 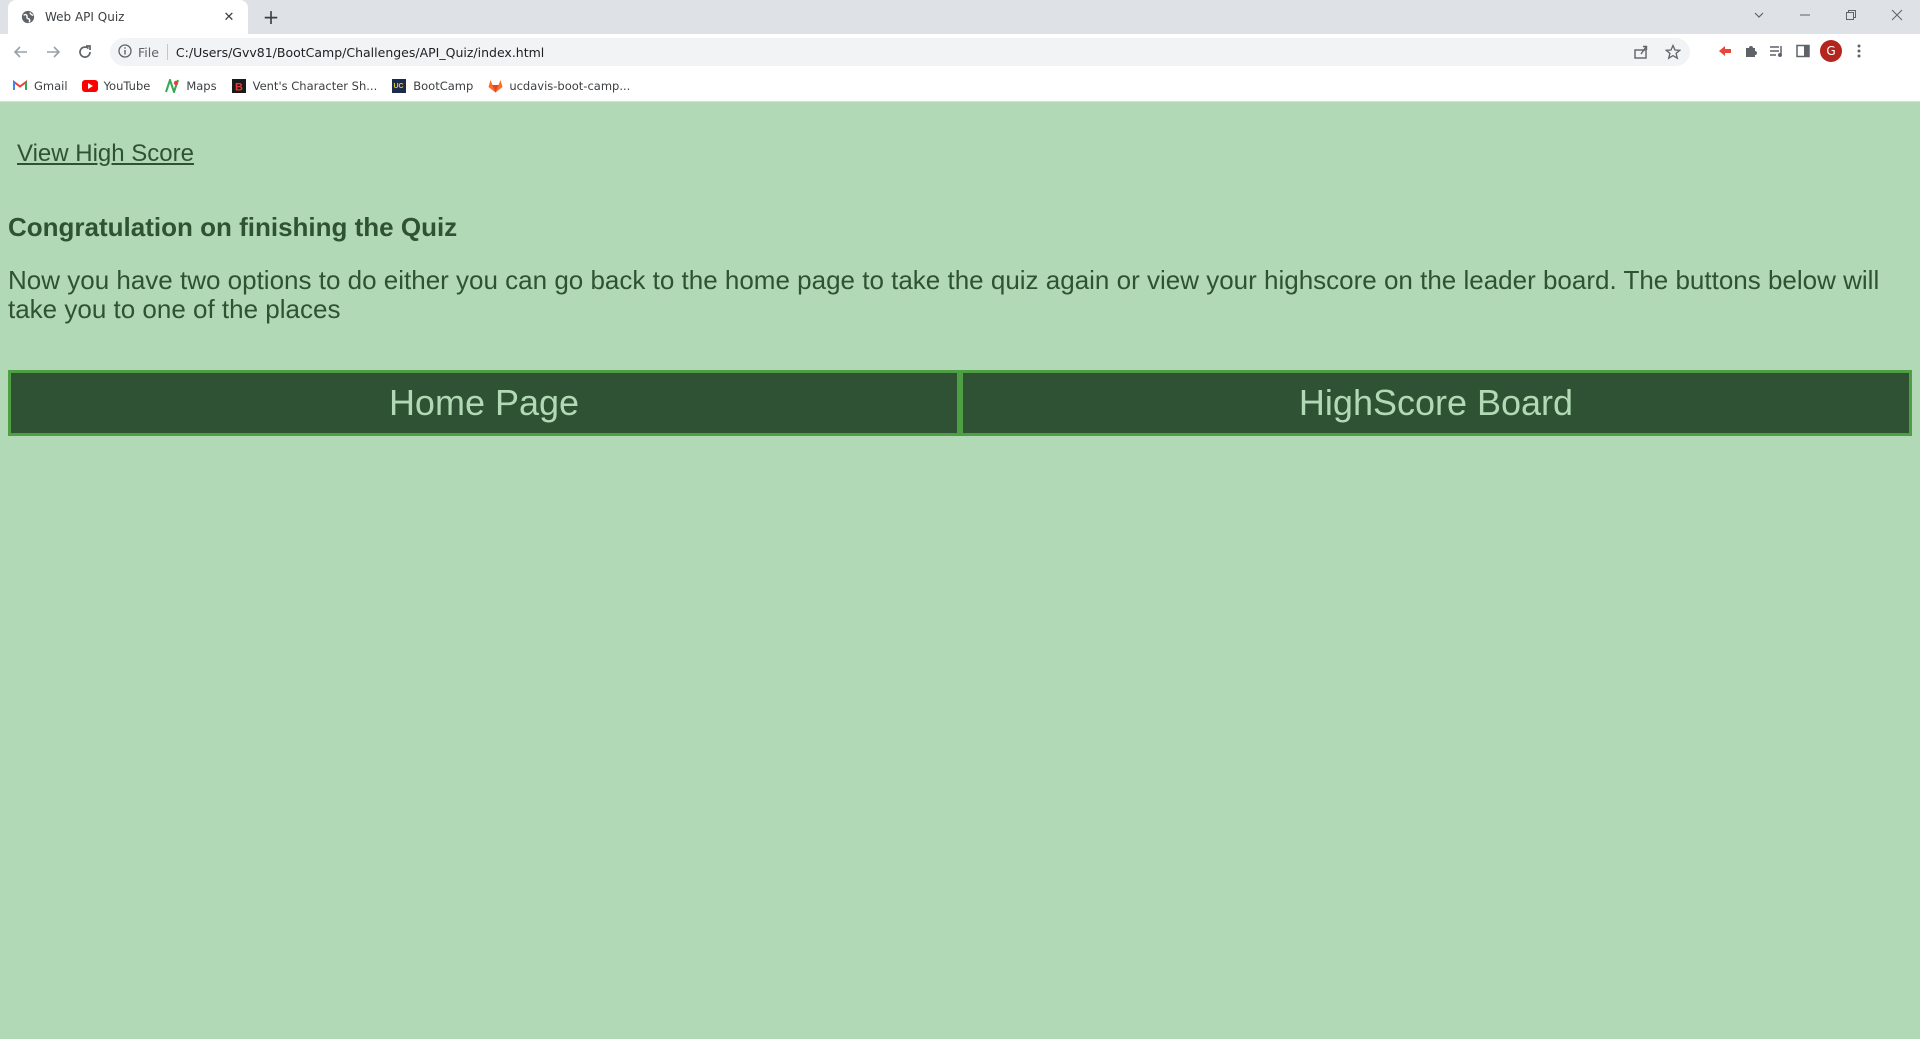 I want to click on bookmark-label: Maps, so click(x=201, y=85).